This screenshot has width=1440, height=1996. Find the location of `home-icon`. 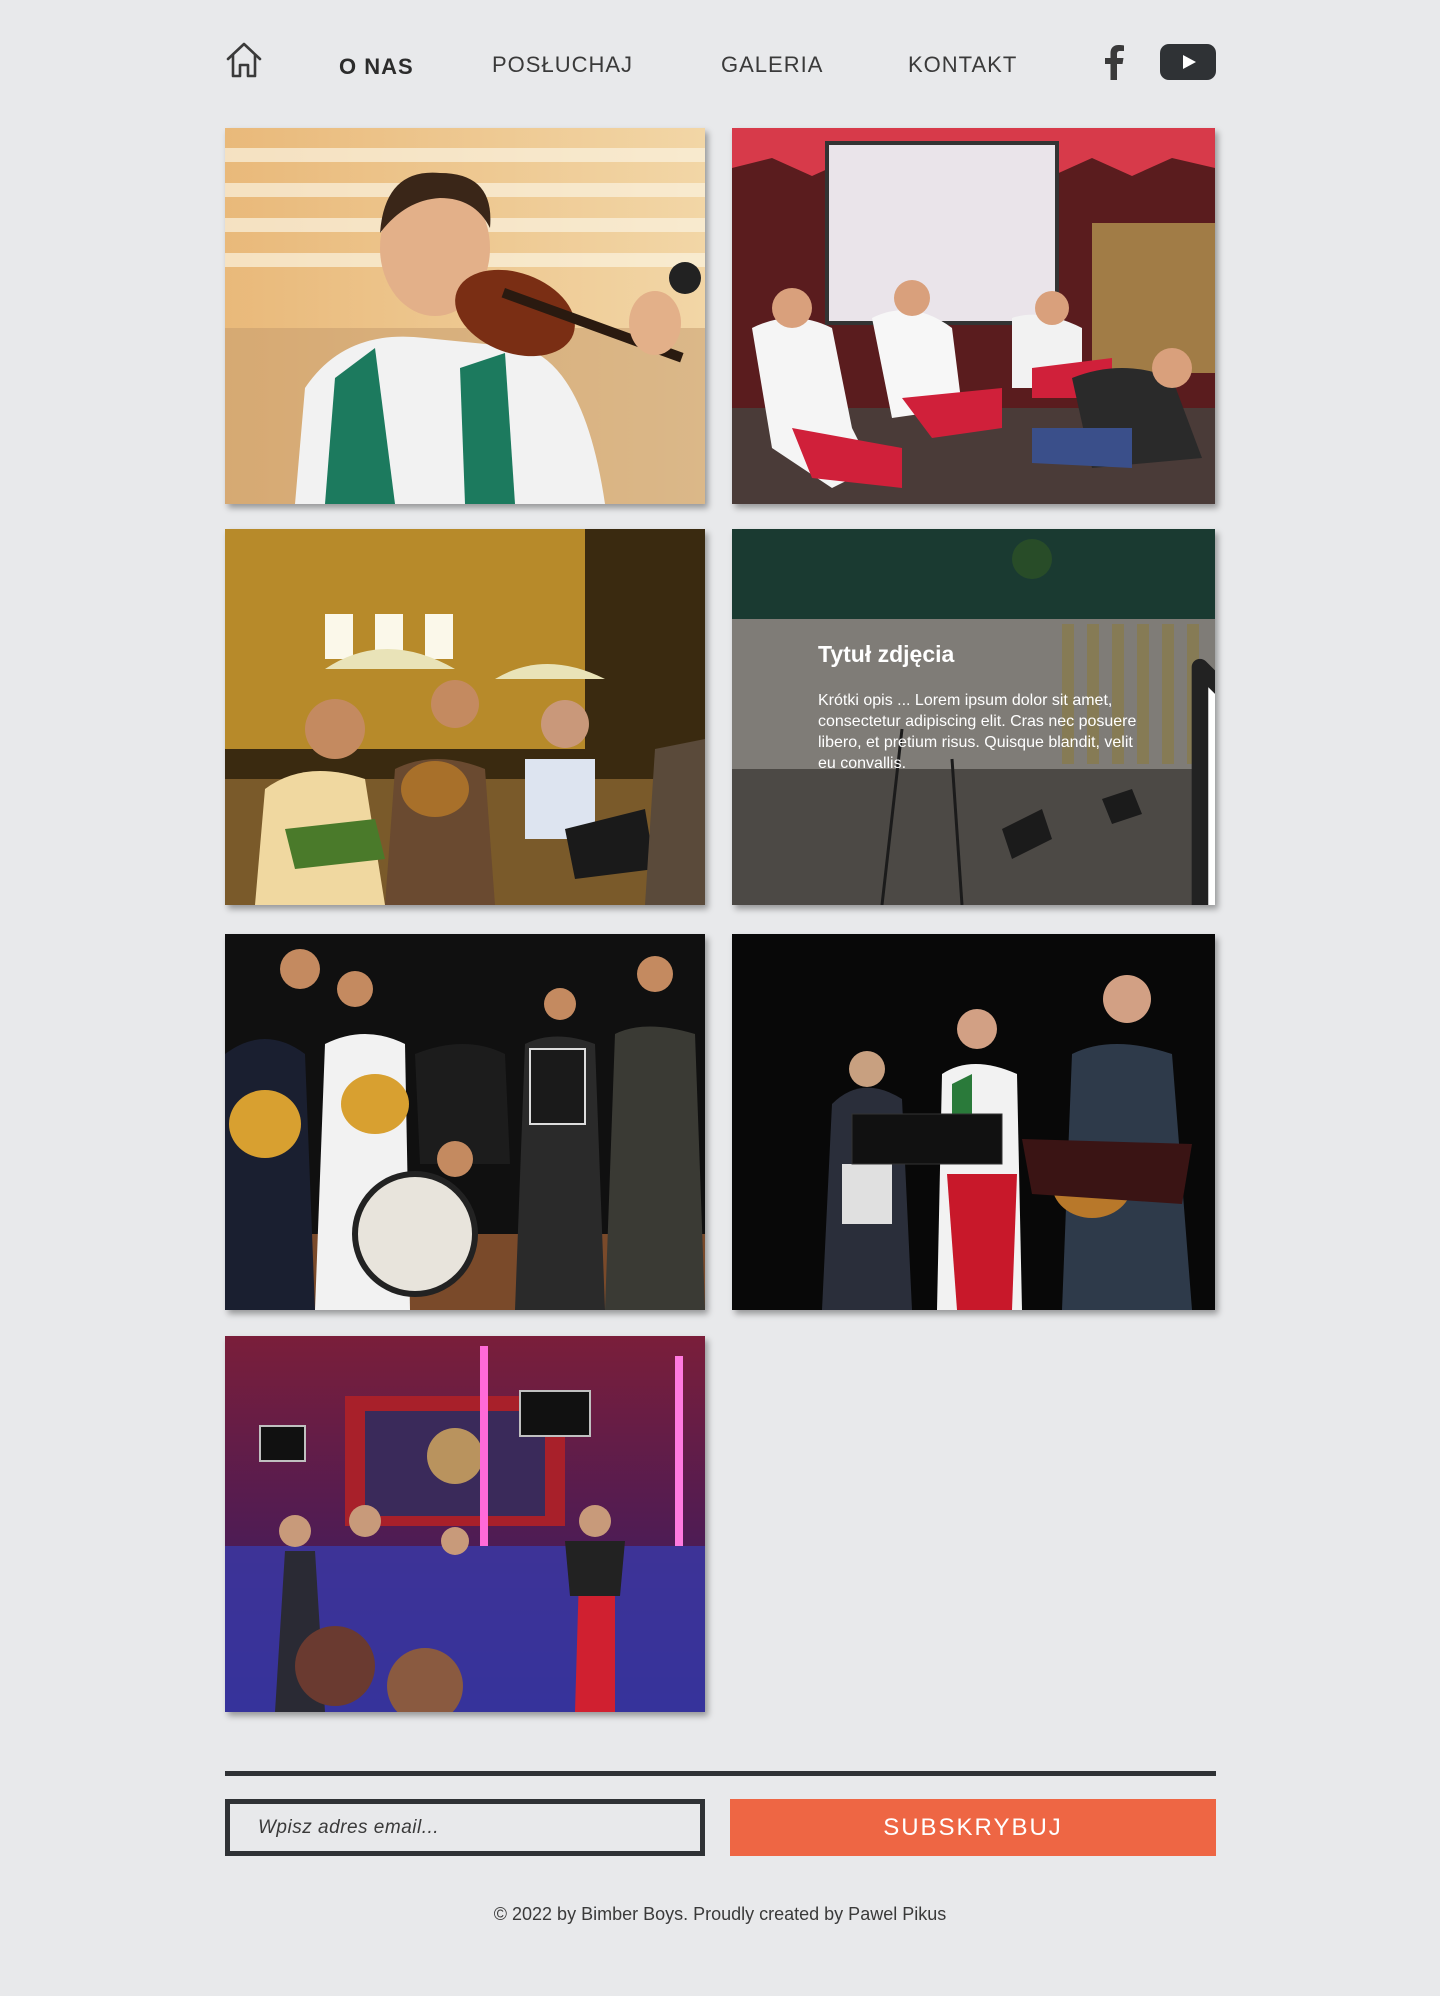

home-icon is located at coordinates (244, 60).